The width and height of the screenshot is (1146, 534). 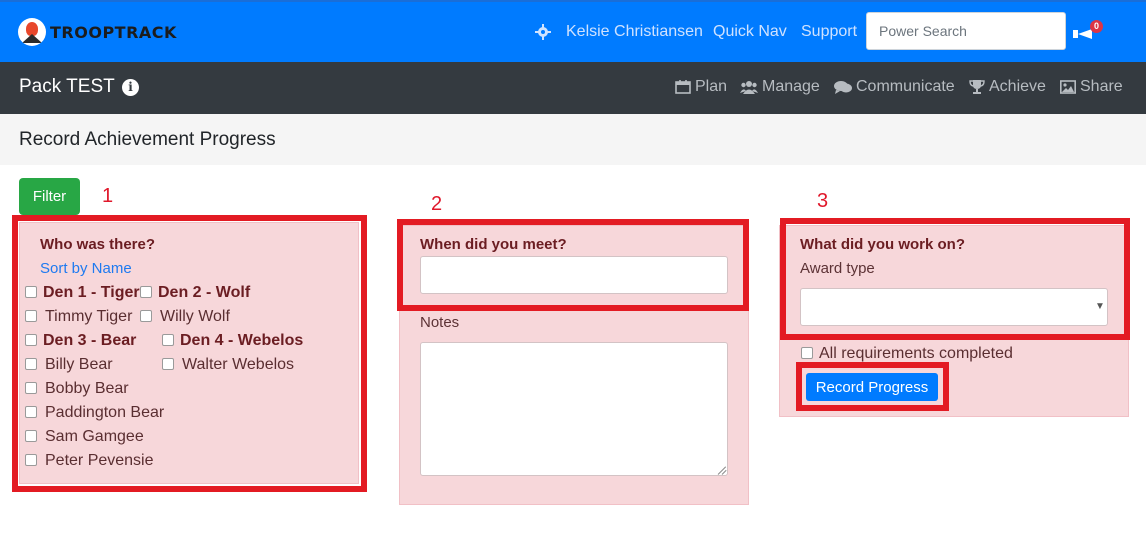 What do you see at coordinates (130, 87) in the screenshot?
I see `info-icon: i` at bounding box center [130, 87].